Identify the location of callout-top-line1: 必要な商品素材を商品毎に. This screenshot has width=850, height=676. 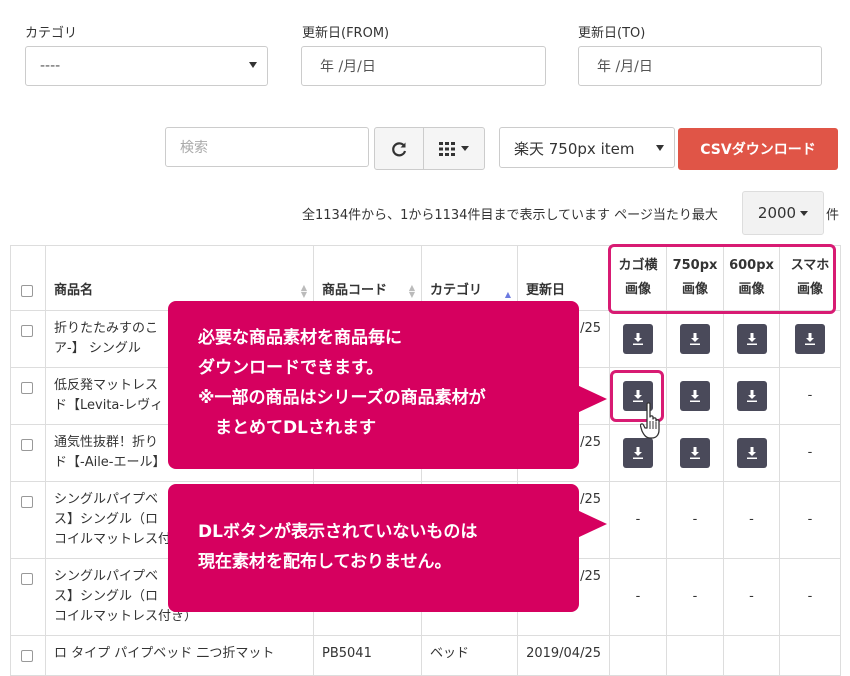
(300, 338).